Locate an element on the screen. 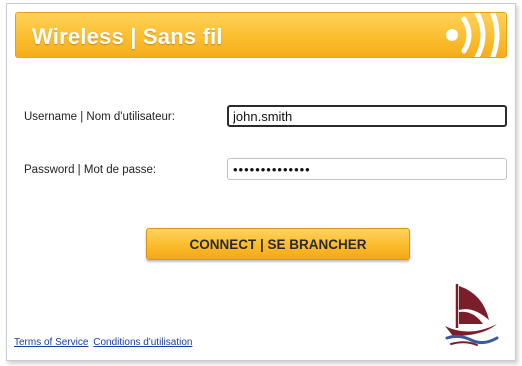  wireless-signal-icon is located at coordinates (472, 35).